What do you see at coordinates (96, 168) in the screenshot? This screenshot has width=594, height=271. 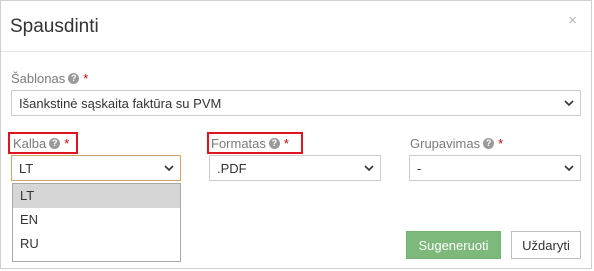 I see `language-select: LT` at bounding box center [96, 168].